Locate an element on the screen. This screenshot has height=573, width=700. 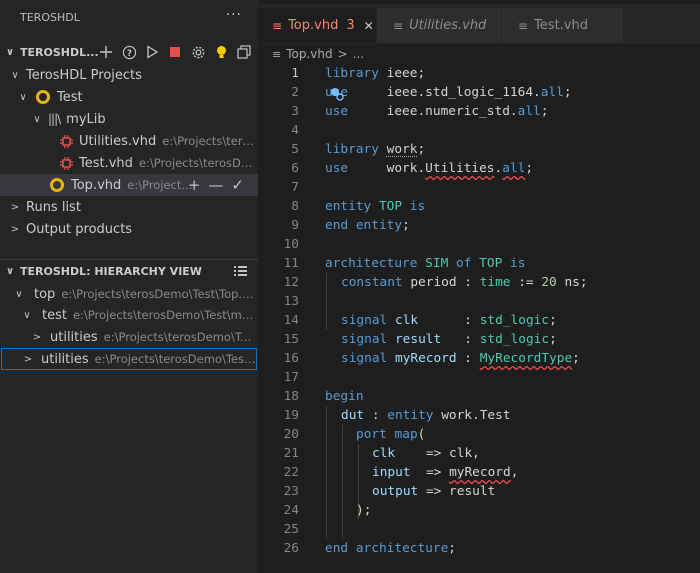
code-line: 9 end entity; is located at coordinates (479, 225).